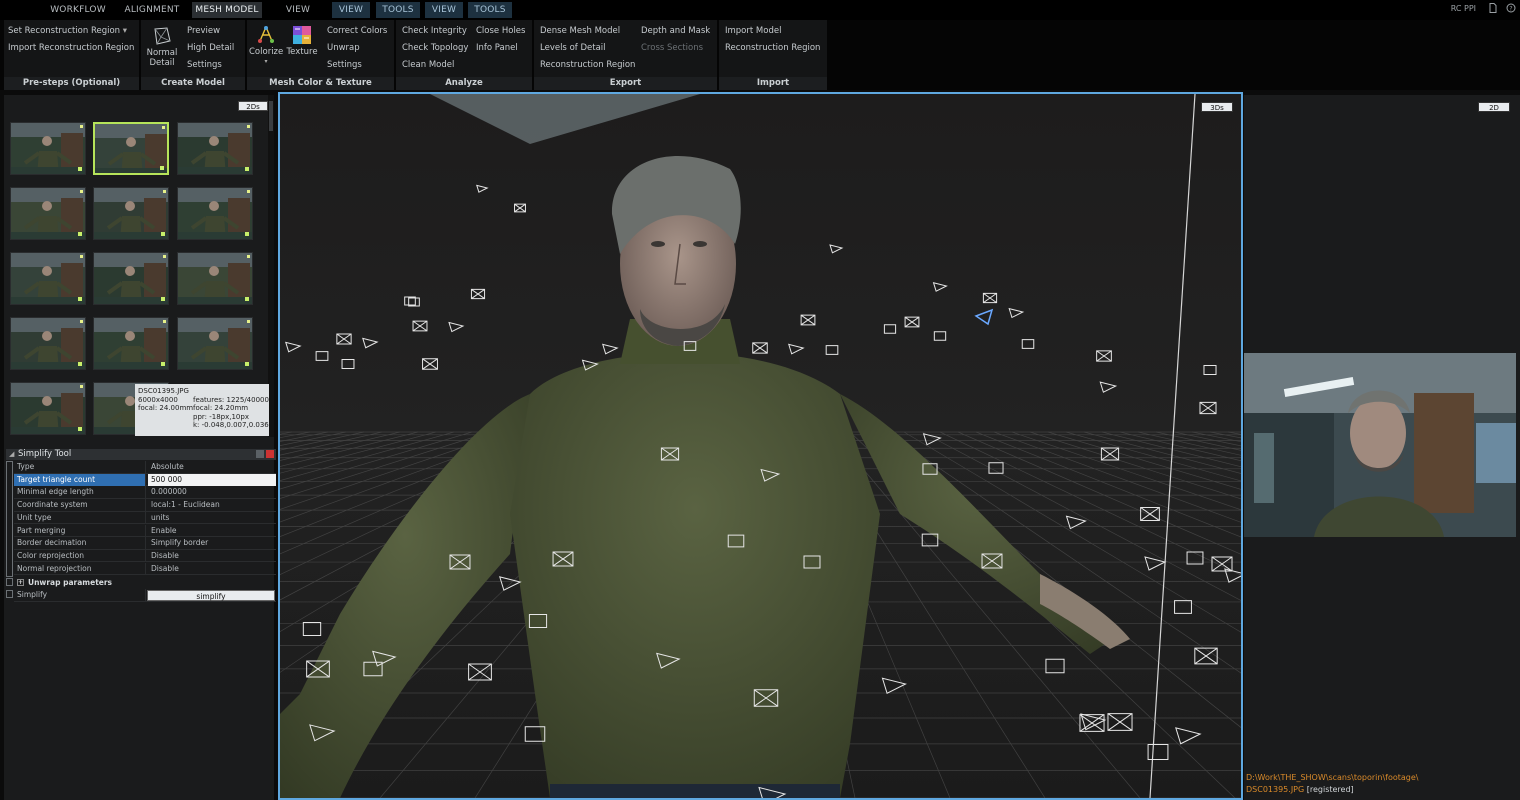  I want to click on normal-detail-label-2: Detail, so click(162, 63).